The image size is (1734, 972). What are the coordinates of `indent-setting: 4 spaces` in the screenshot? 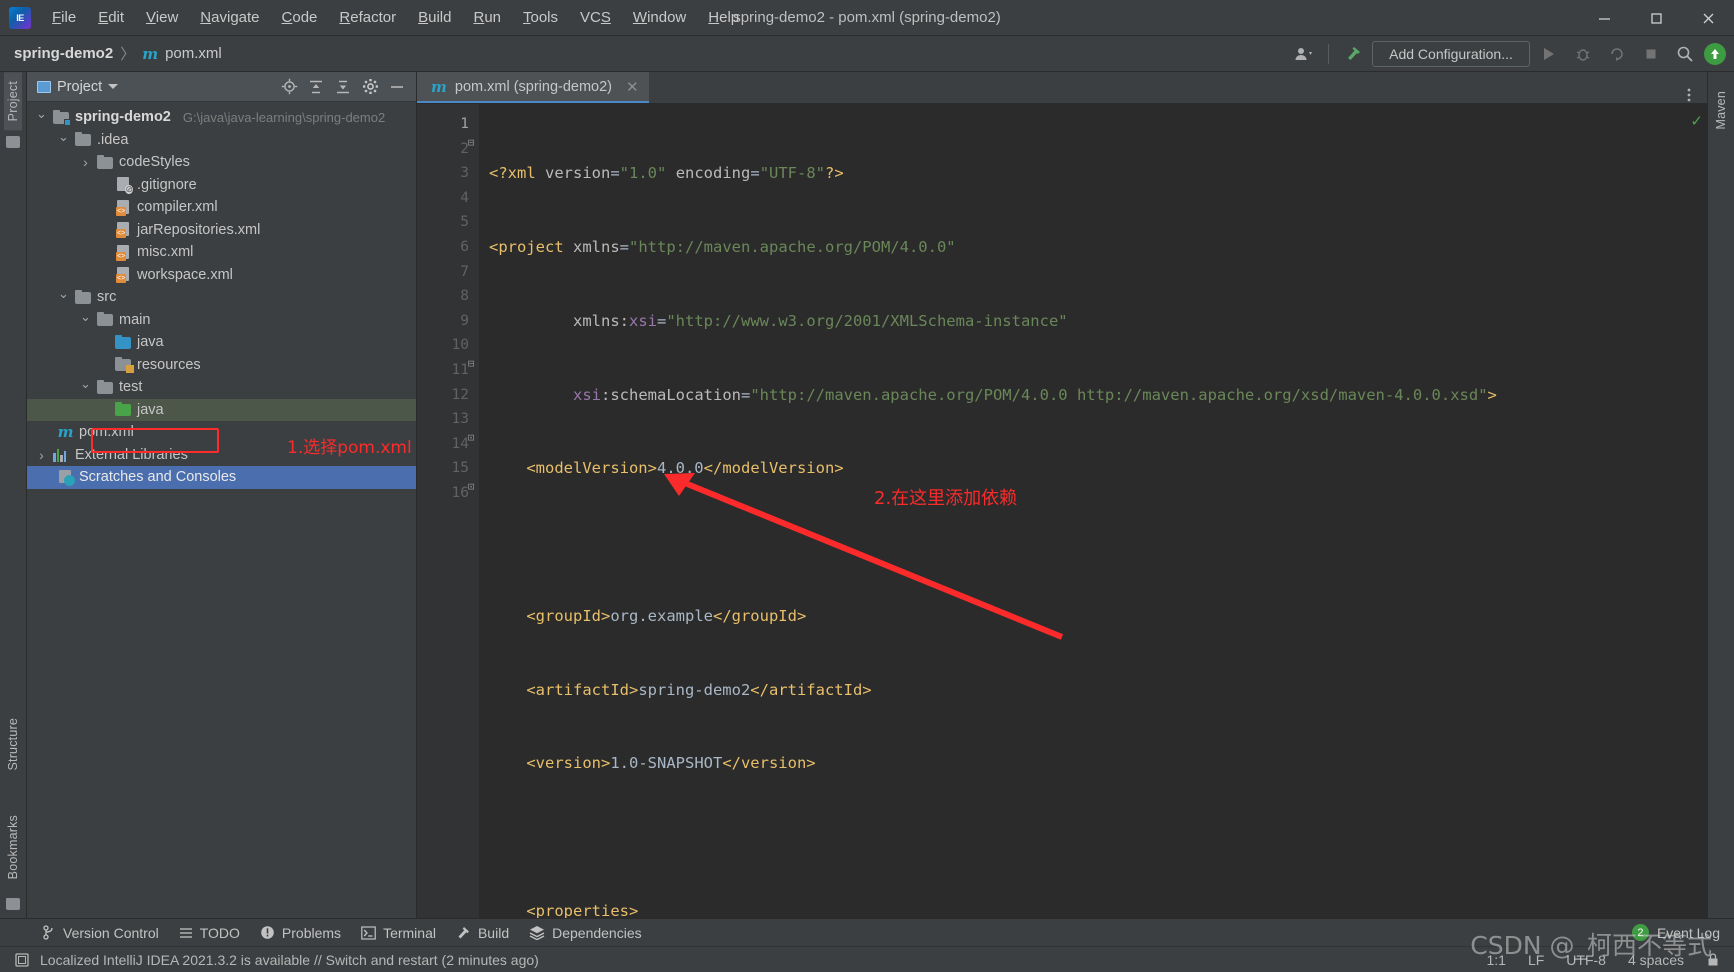 It's located at (1656, 960).